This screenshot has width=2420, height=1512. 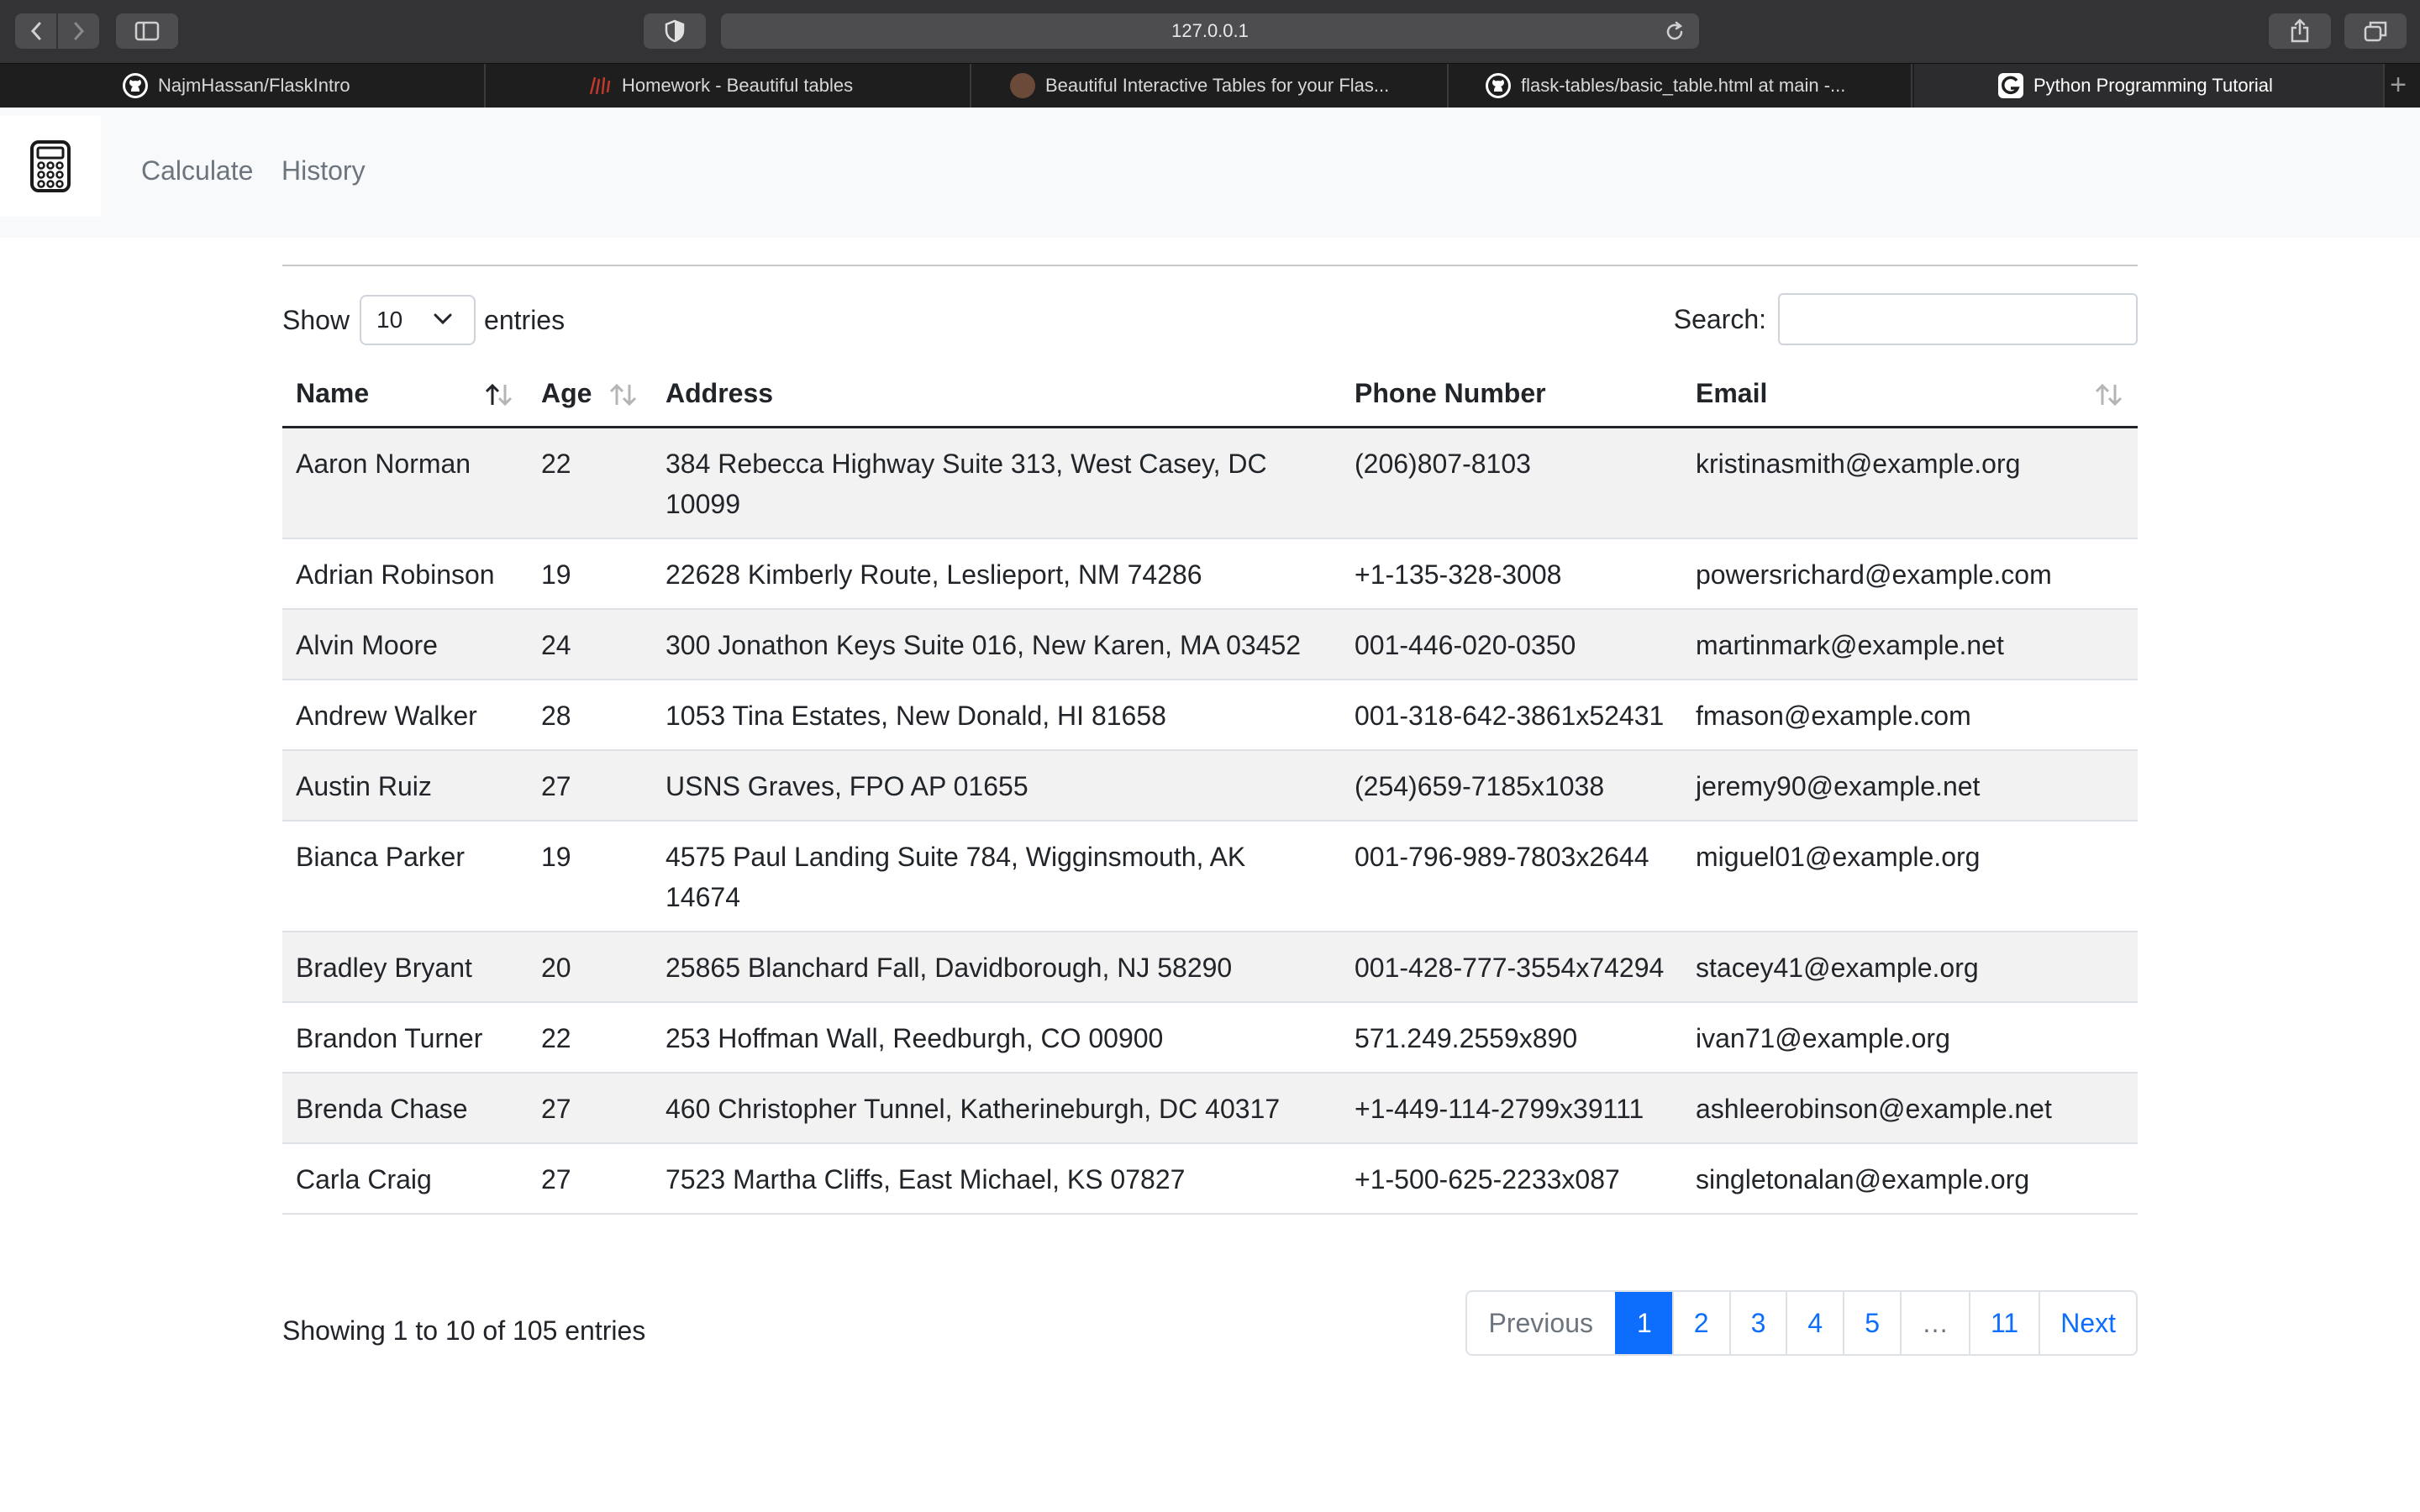 I want to click on shield-icon, so click(x=675, y=31).